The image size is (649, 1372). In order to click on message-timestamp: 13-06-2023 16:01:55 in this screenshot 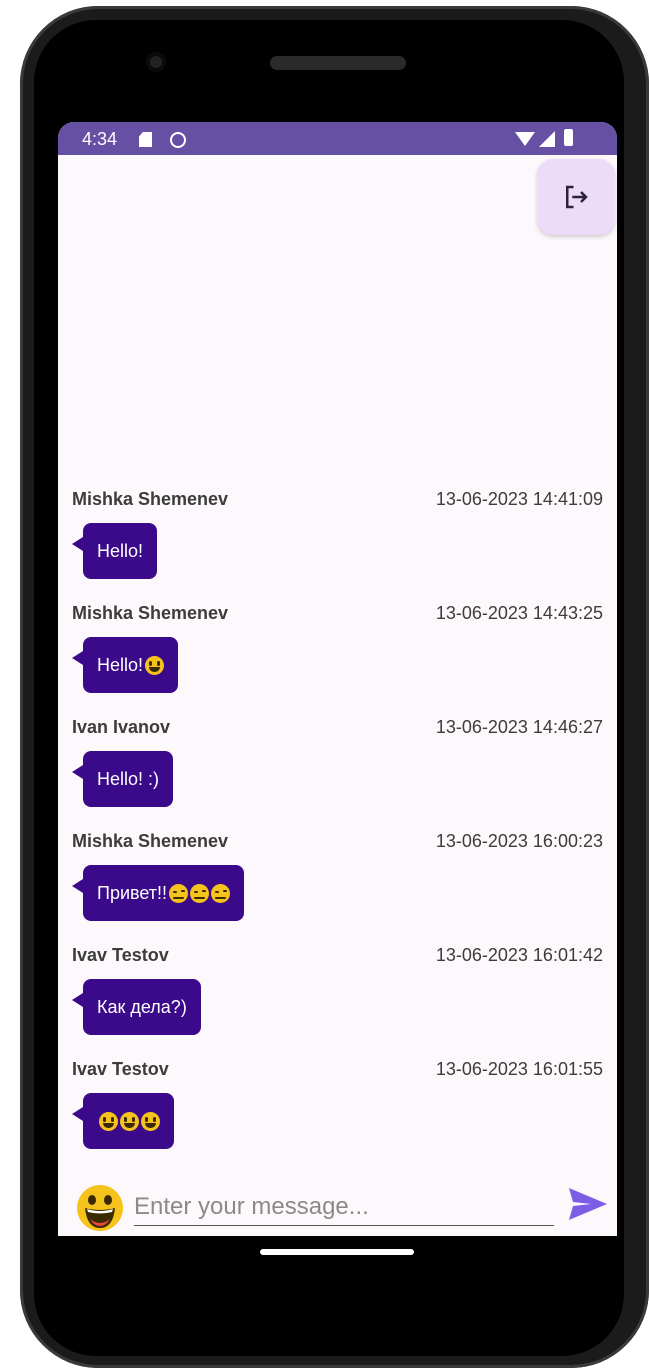, I will do `click(519, 1069)`.